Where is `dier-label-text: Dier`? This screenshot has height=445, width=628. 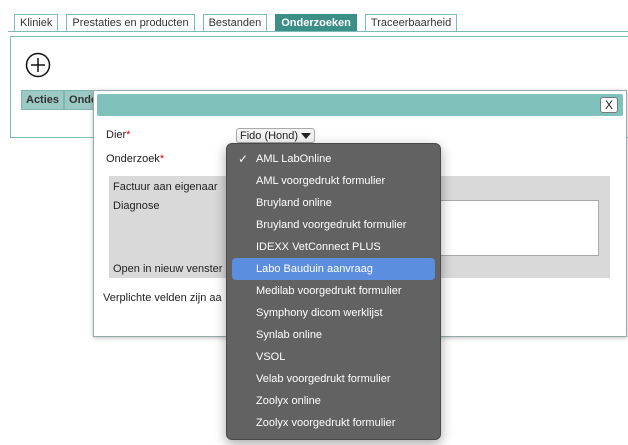 dier-label-text: Dier is located at coordinates (116, 135).